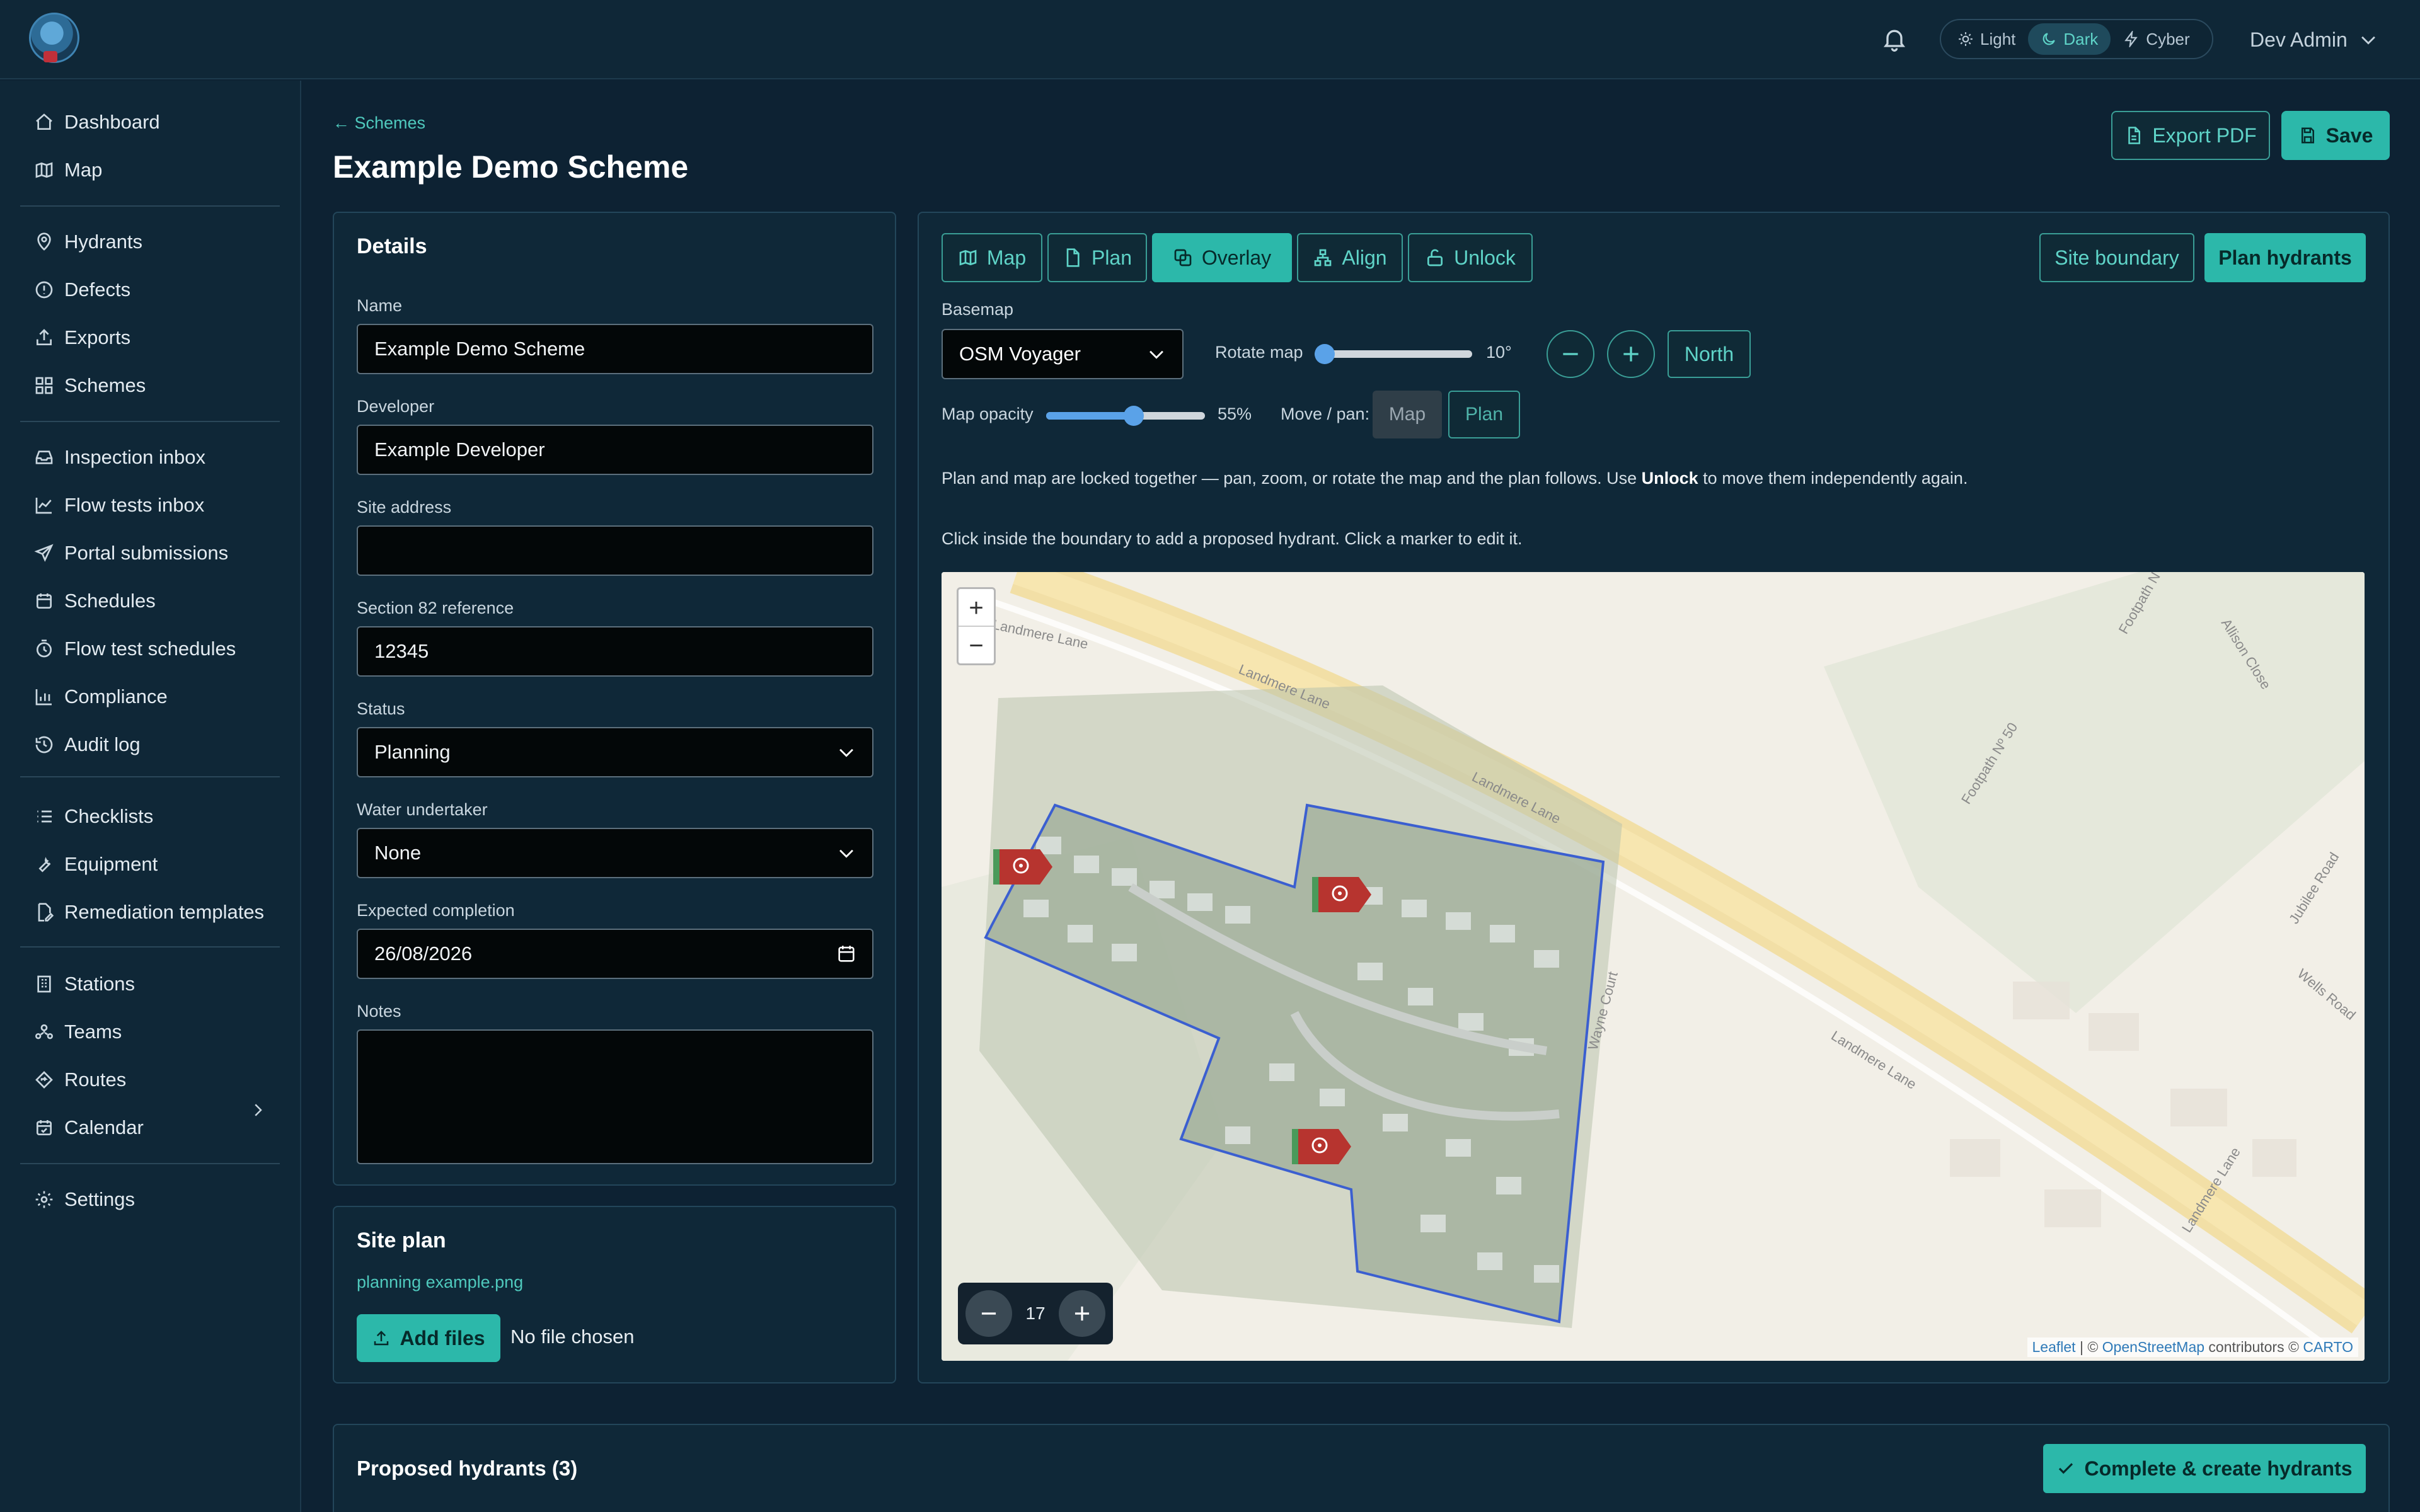 The height and width of the screenshot is (1512, 2420). What do you see at coordinates (615, 954) in the screenshot?
I see `expected-completion-input: 26/08/2026` at bounding box center [615, 954].